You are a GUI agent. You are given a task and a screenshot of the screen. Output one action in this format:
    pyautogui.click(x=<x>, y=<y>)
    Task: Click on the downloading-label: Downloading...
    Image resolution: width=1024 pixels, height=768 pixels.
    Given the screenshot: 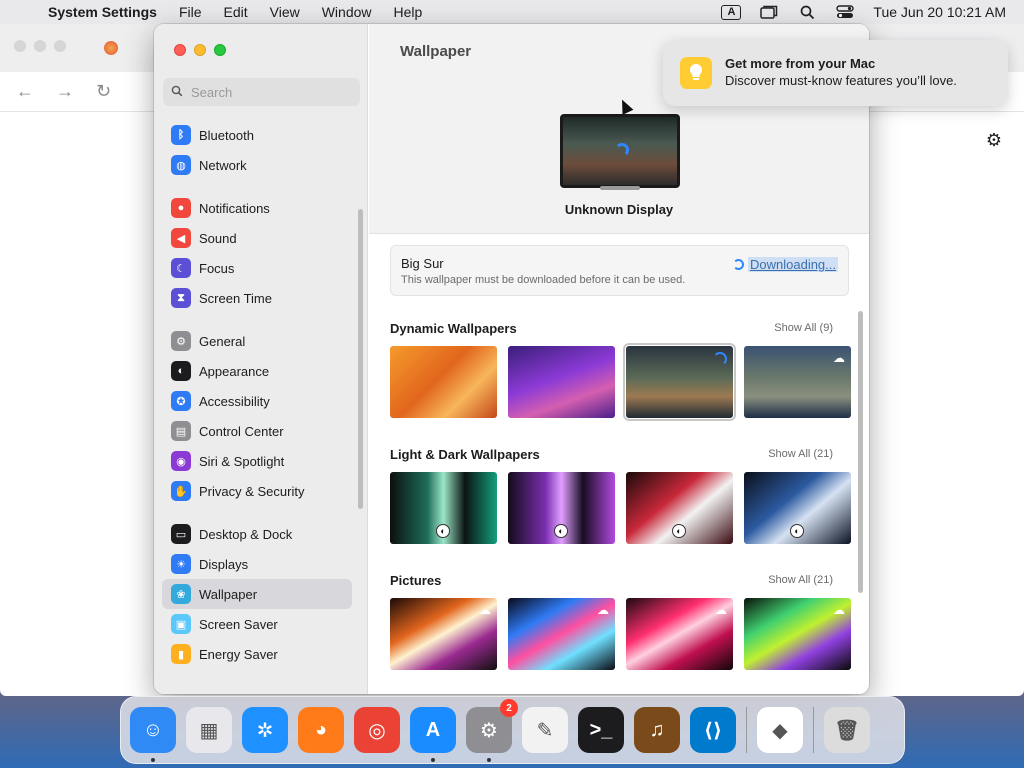 What is the action you would take?
    pyautogui.click(x=793, y=264)
    